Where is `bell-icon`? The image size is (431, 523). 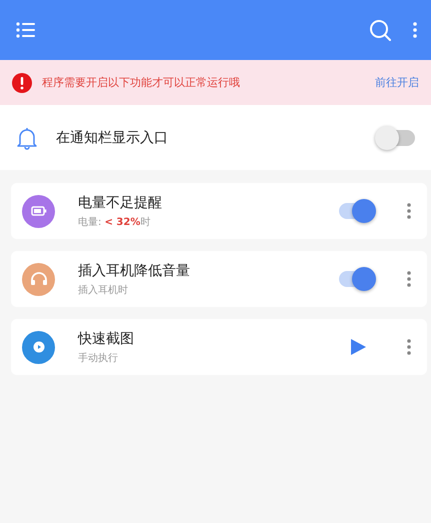 bell-icon is located at coordinates (27, 138).